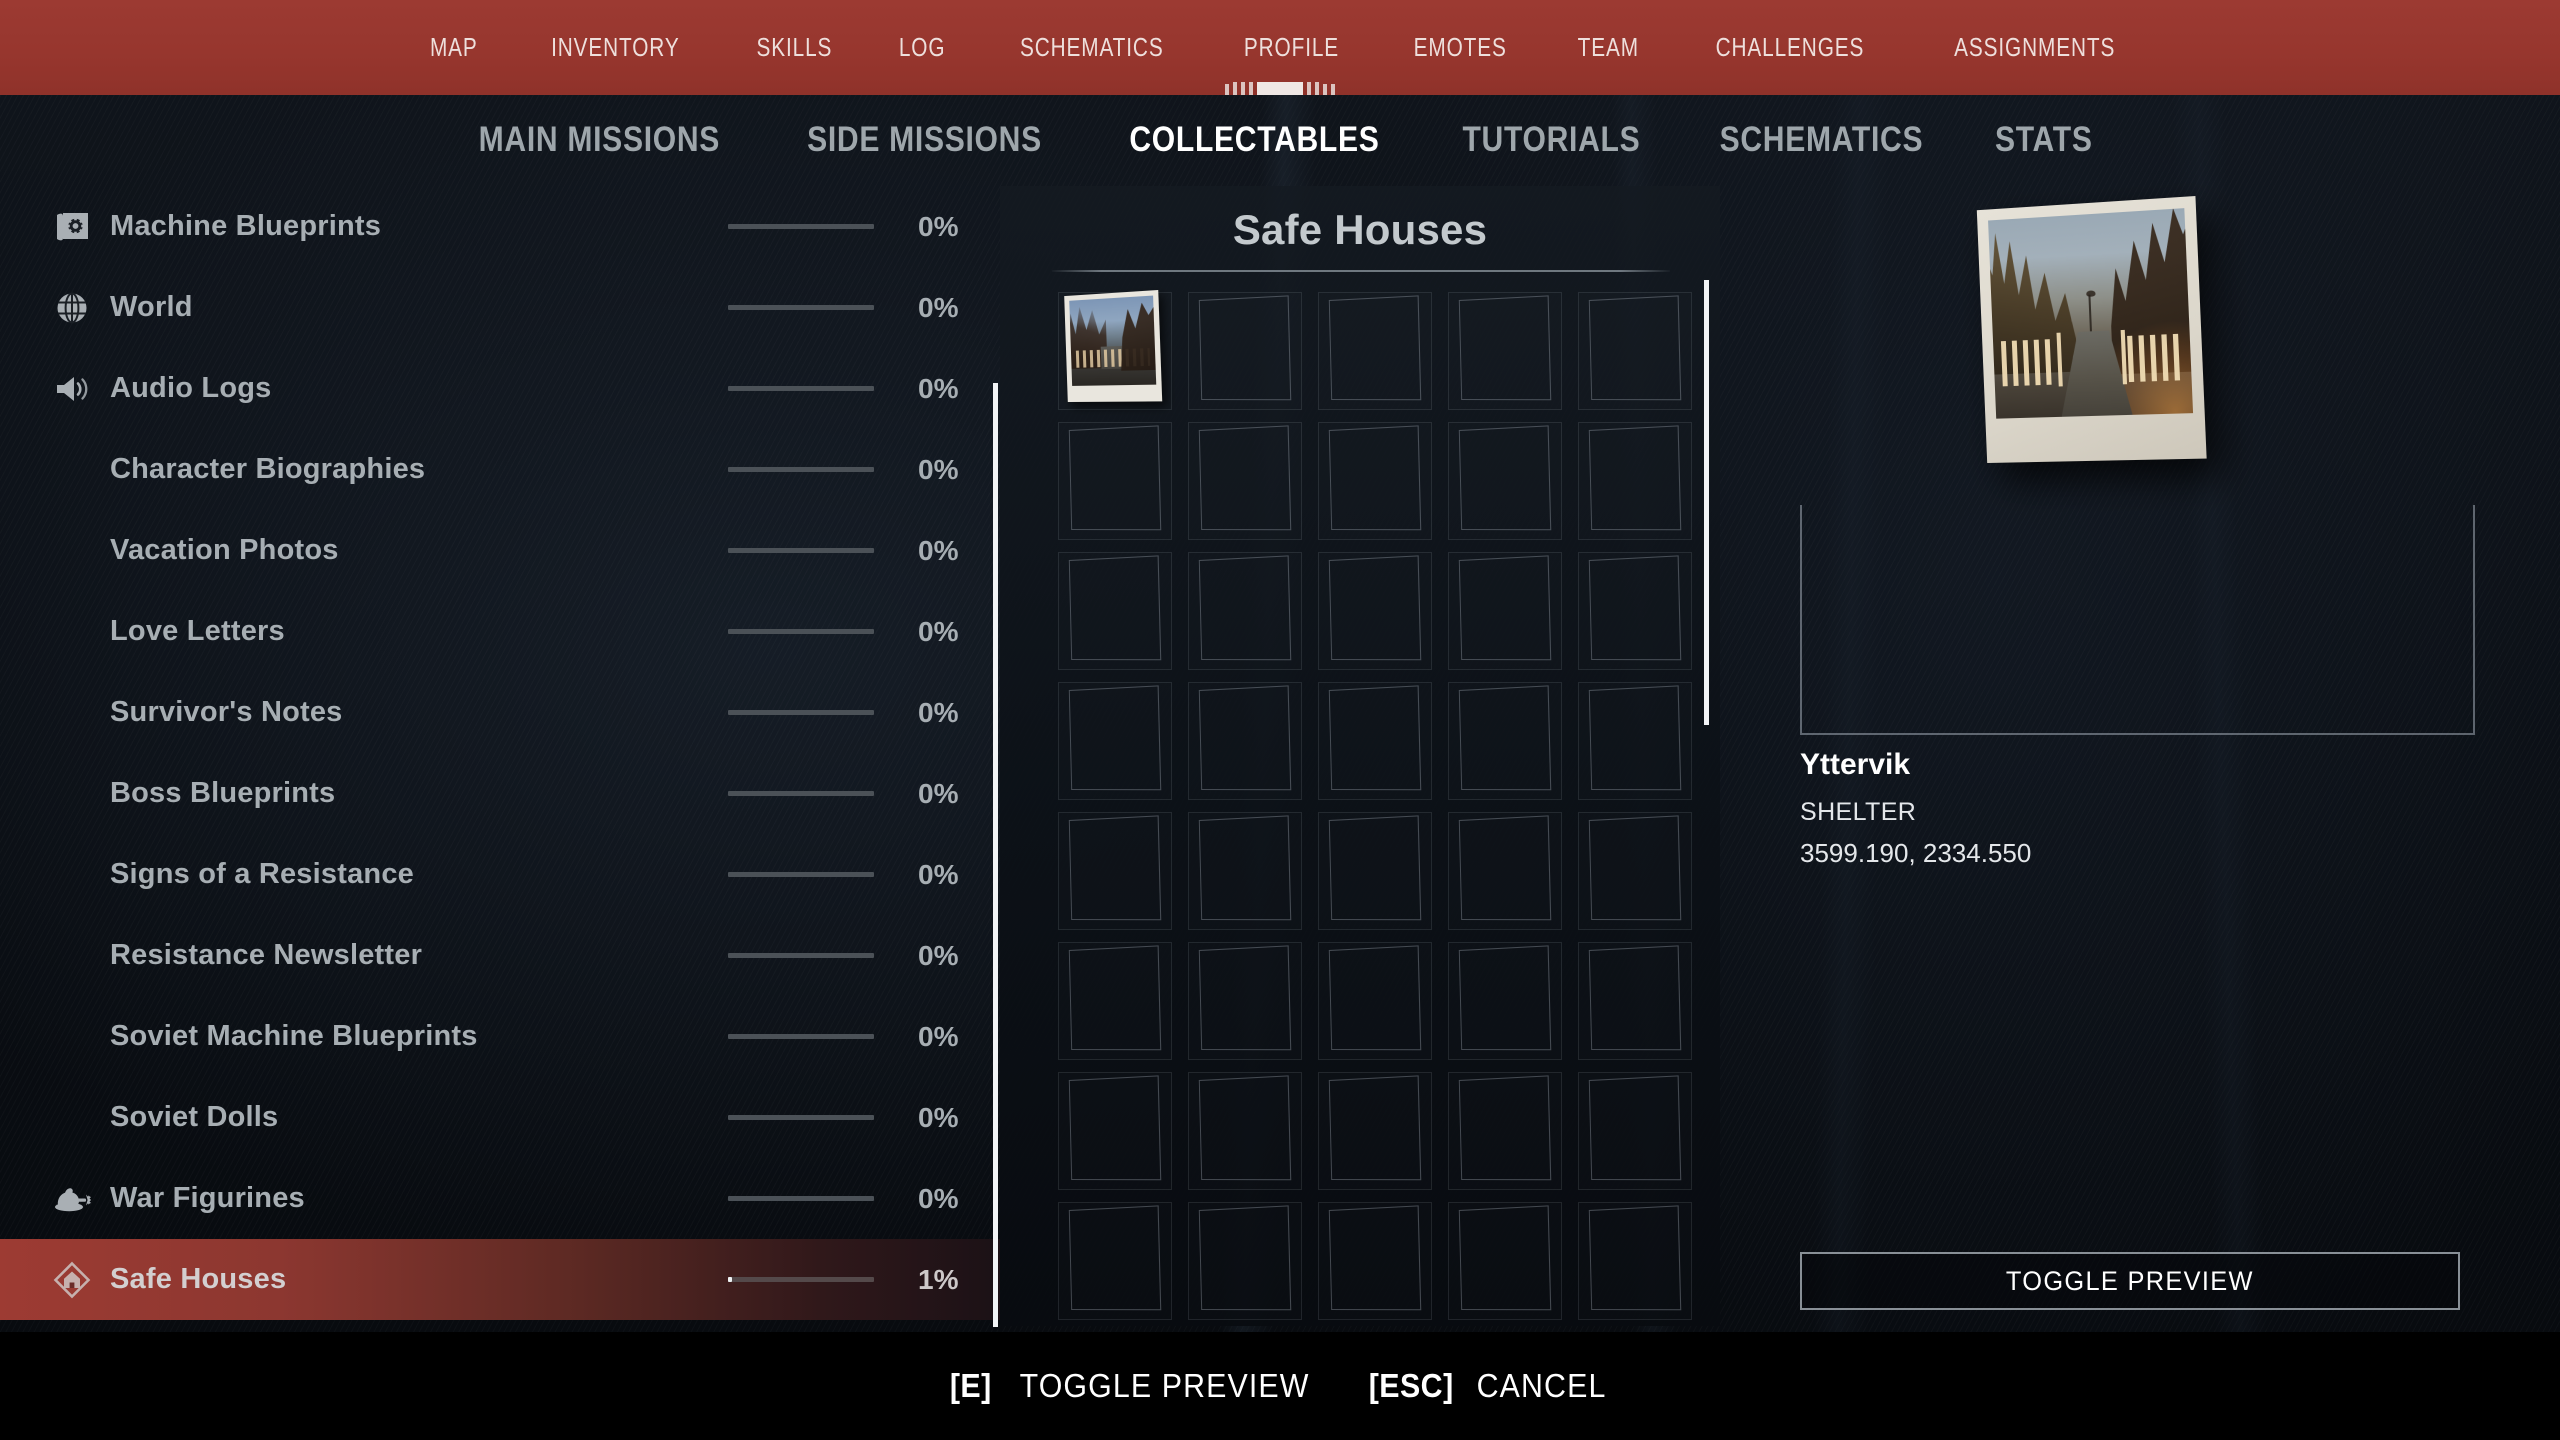 This screenshot has width=2560, height=1440. What do you see at coordinates (1790, 47) in the screenshot?
I see `topnav-item-challenges: CHALLENGES` at bounding box center [1790, 47].